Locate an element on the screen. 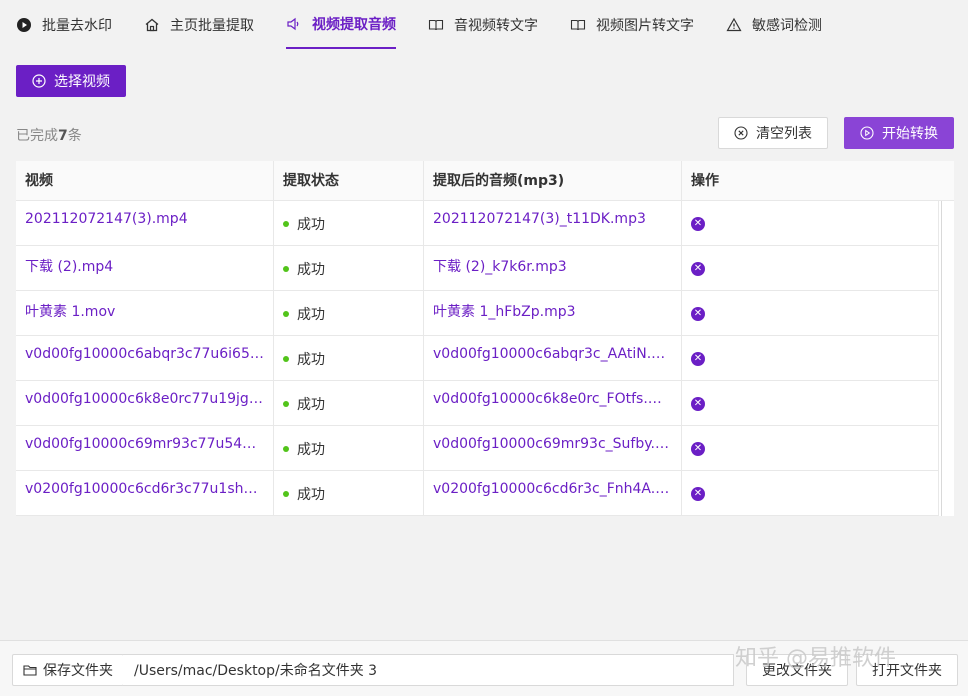 This screenshot has width=968, height=696. tab-batch-watermark: 批量去水印 is located at coordinates (64, 24).